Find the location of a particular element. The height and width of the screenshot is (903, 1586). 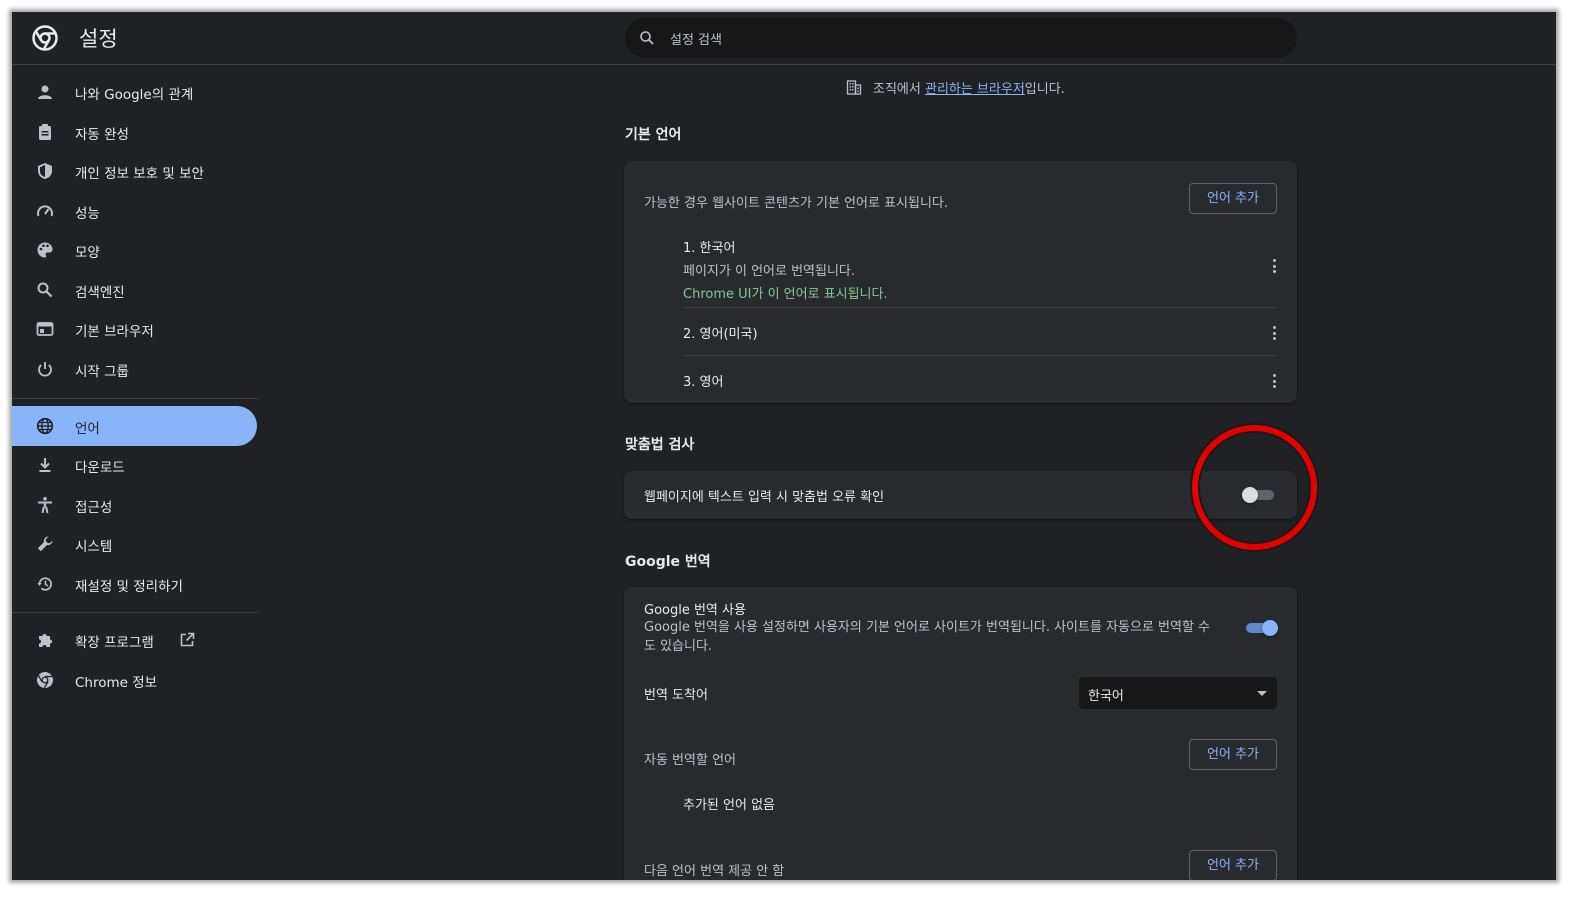

sidebar-item-extensions: 확장 프로그램 is located at coordinates (134, 640).